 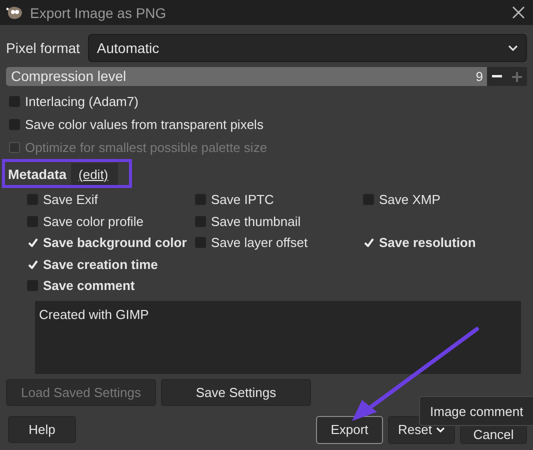 What do you see at coordinates (256, 221) in the screenshot?
I see `checkbox-label: Save thumbnail` at bounding box center [256, 221].